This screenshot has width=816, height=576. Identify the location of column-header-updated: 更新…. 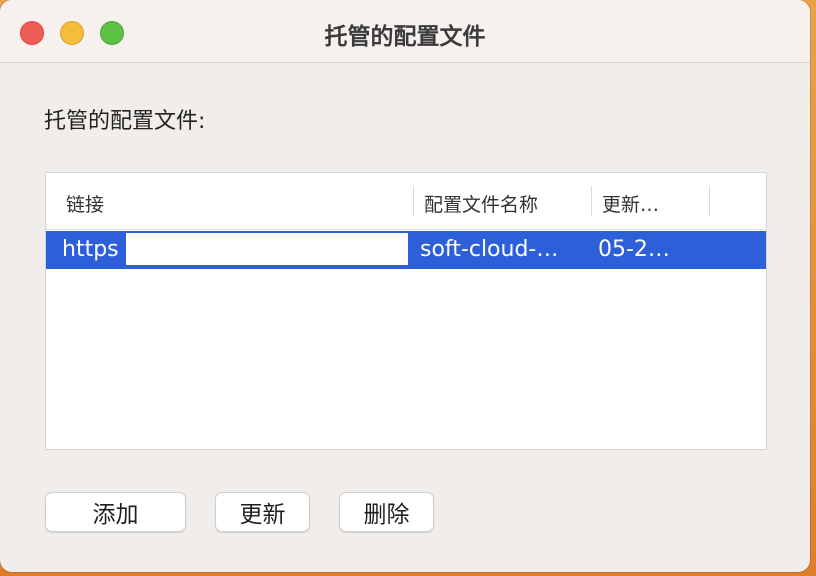
(630, 203).